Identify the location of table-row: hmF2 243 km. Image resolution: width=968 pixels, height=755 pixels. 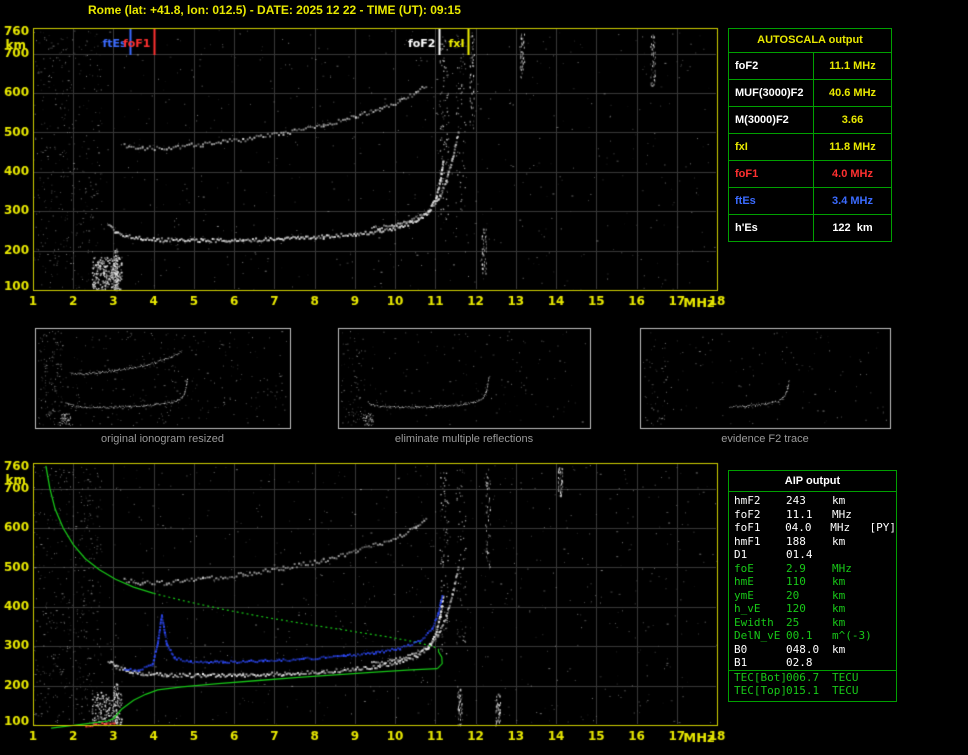
(812, 501).